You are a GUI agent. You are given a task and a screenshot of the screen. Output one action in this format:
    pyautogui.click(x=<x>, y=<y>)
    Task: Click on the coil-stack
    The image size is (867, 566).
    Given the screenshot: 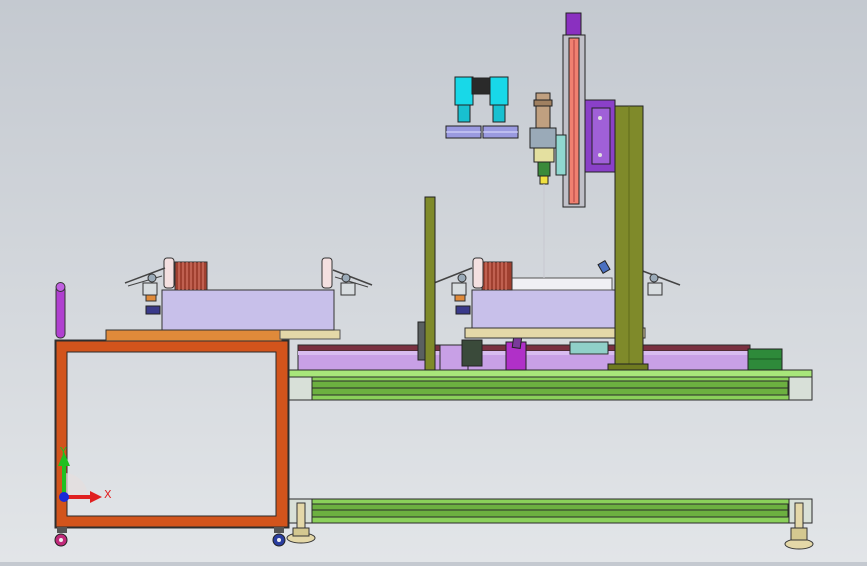 What is the action you would take?
    pyautogui.click(x=191, y=276)
    